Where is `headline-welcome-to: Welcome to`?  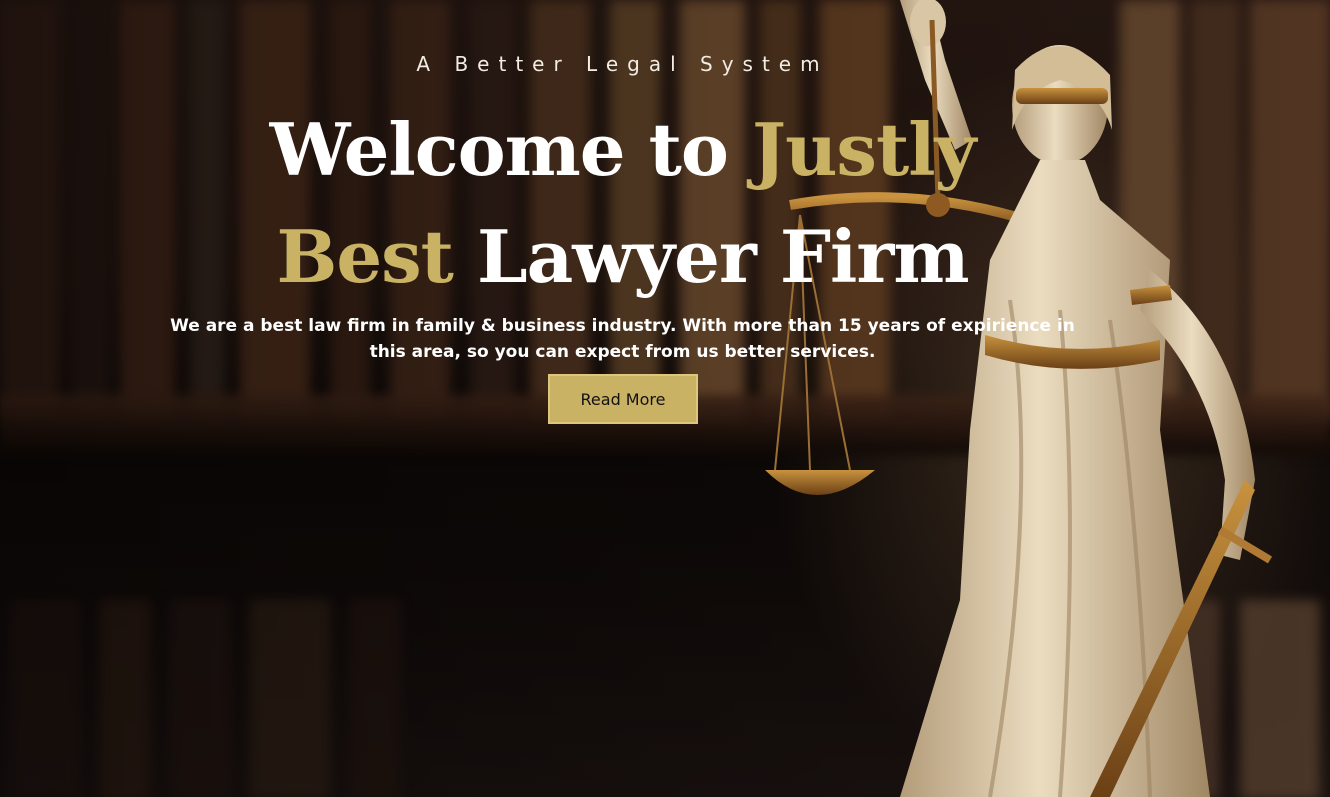
headline-welcome-to: Welcome to is located at coordinates (510, 149).